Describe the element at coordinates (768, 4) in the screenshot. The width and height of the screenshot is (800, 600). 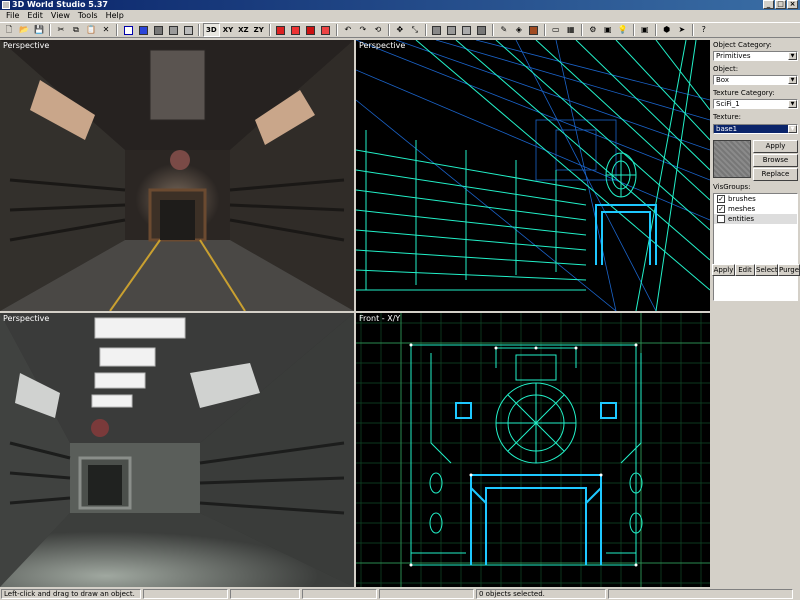
I see `minimize-button: _` at that location.